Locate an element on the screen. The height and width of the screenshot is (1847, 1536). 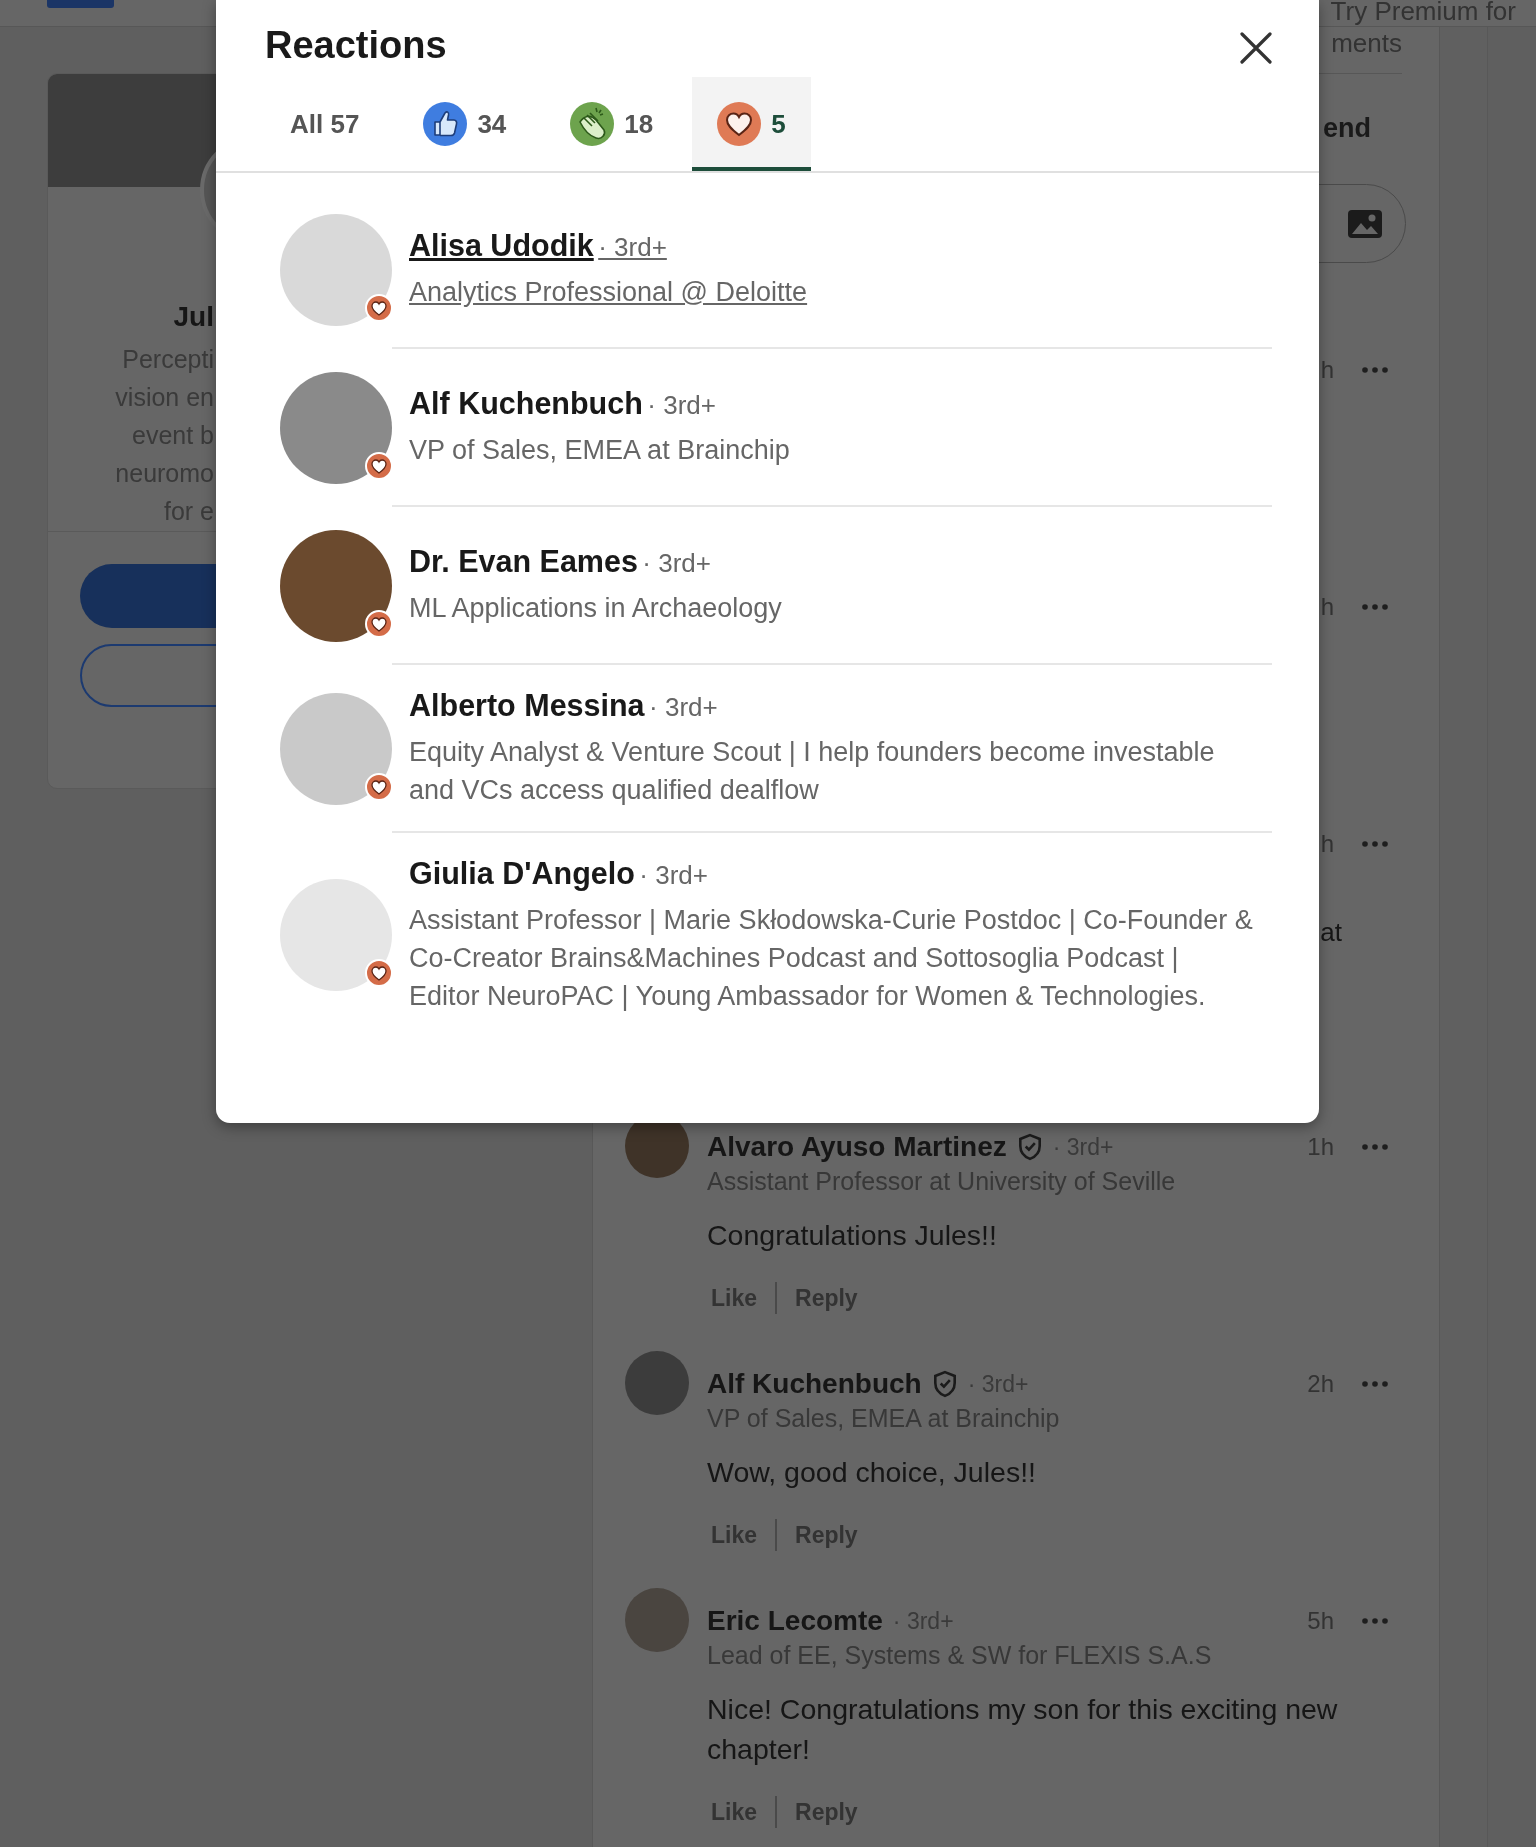
person-name-link: Alisa Udodik is located at coordinates (501, 245).